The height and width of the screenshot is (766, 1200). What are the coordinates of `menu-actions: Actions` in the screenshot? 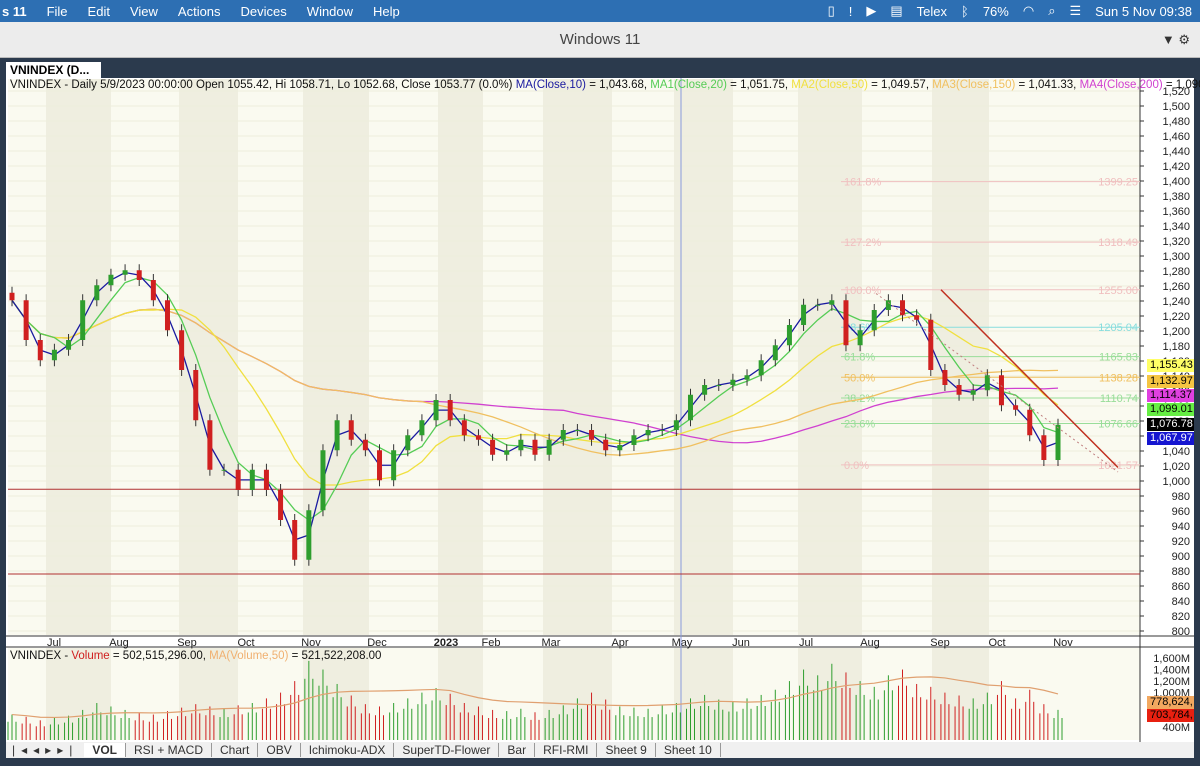 It's located at (199, 11).